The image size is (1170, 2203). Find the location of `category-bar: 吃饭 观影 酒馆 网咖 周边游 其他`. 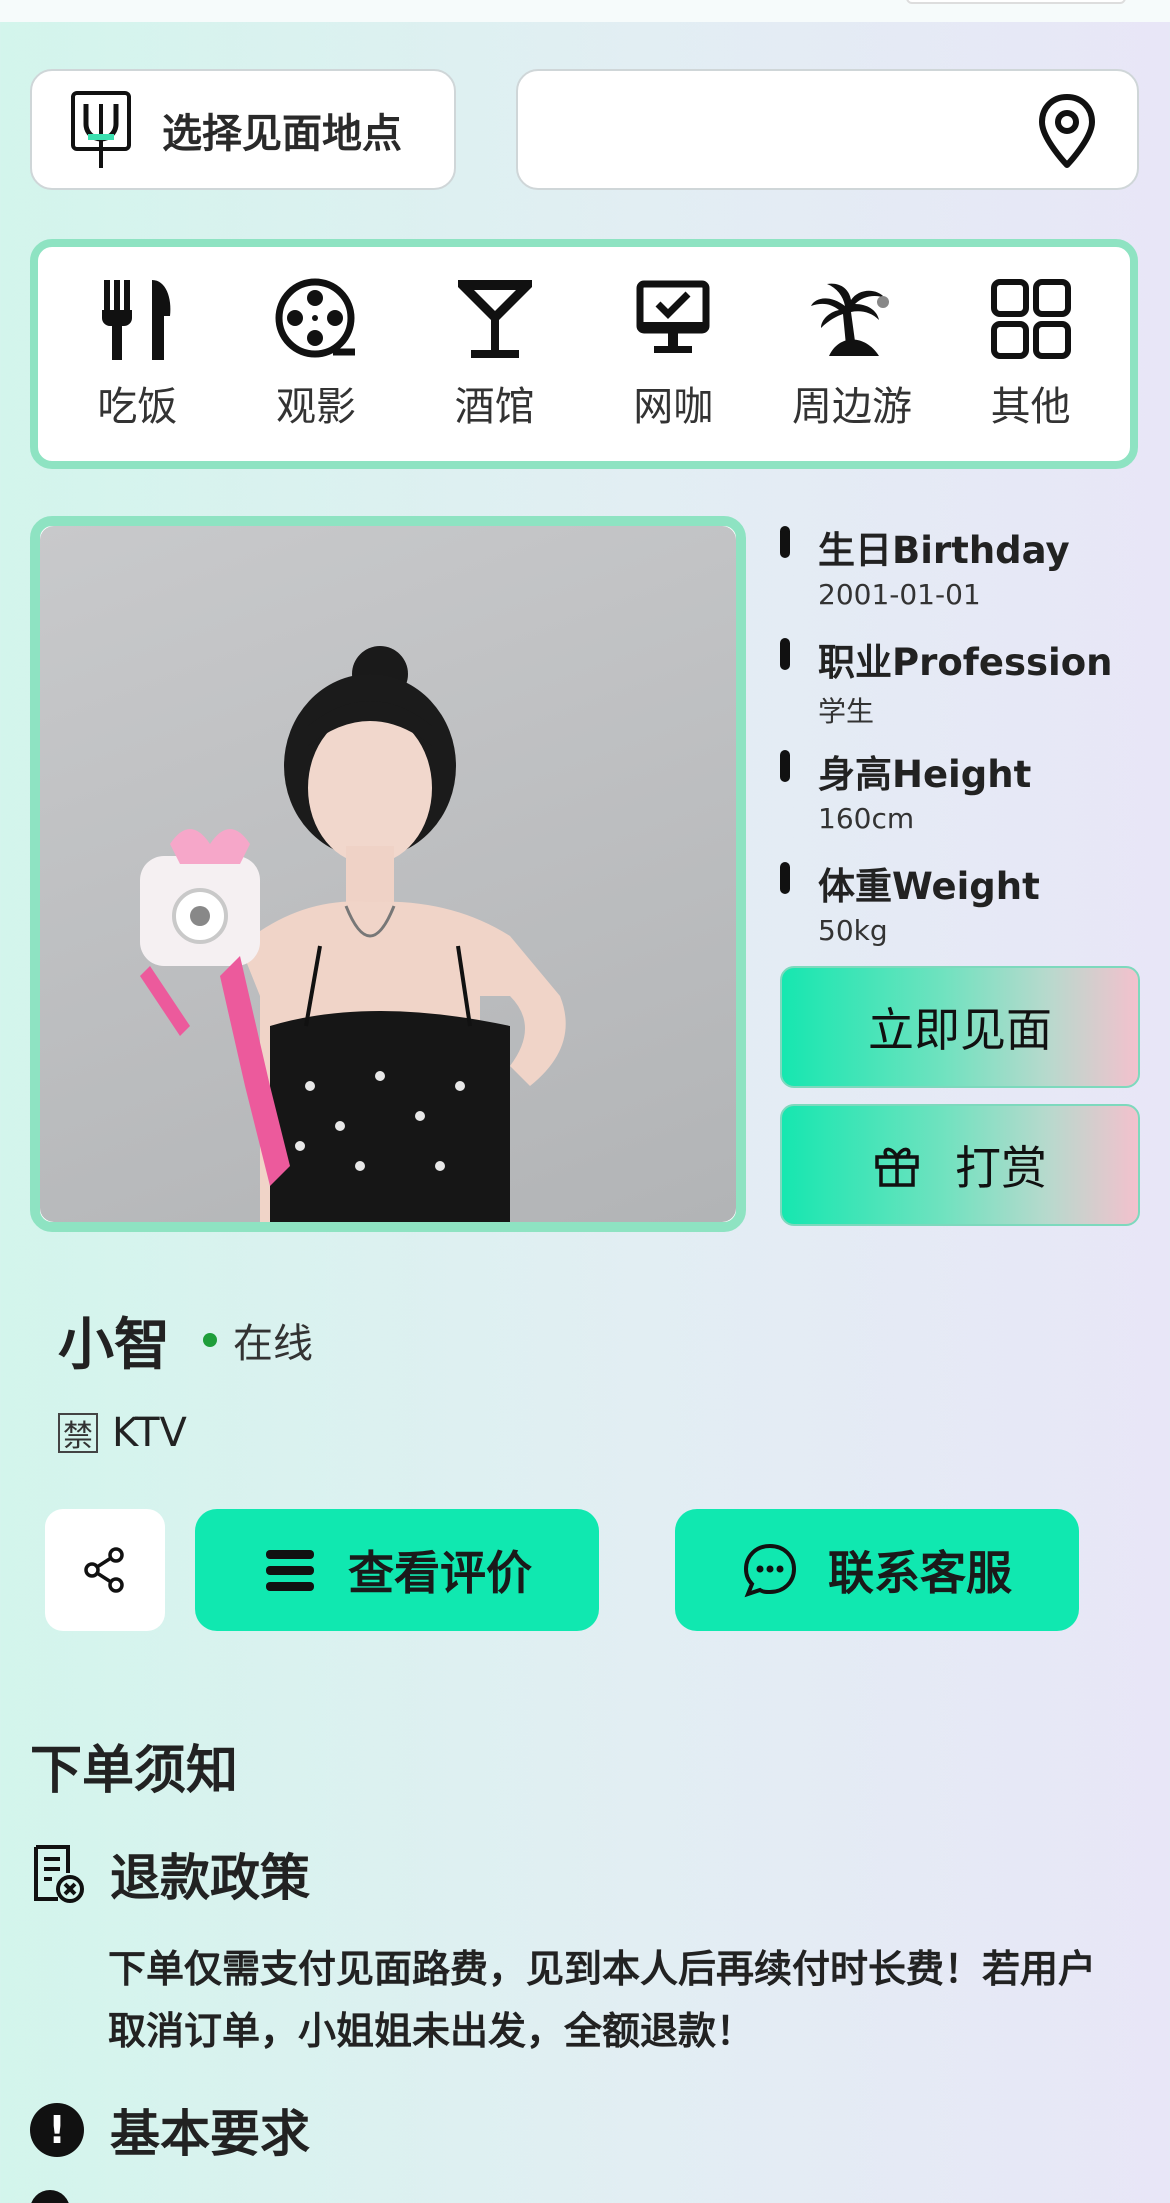

category-bar: 吃饭 观影 酒馆 网咖 周边游 其他 is located at coordinates (584, 354).